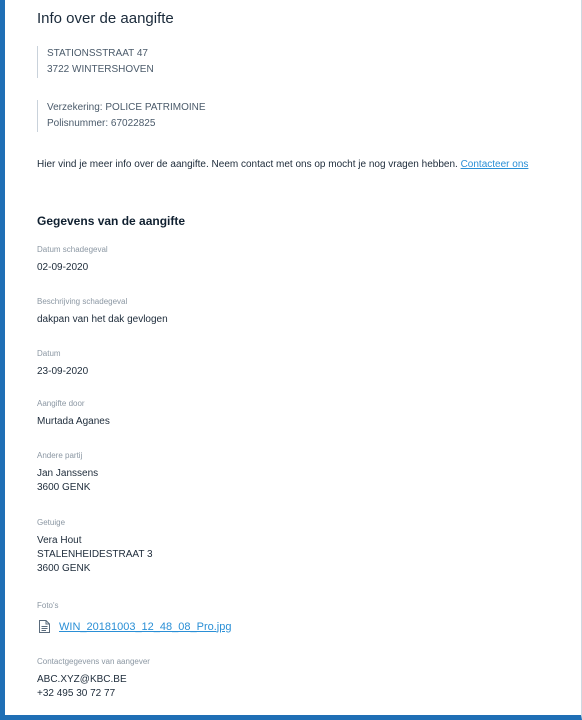 Image resolution: width=582 pixels, height=720 pixels. I want to click on photo-attachment: WIN_20181003_12_48_08_Pro.jpg, so click(134, 626).